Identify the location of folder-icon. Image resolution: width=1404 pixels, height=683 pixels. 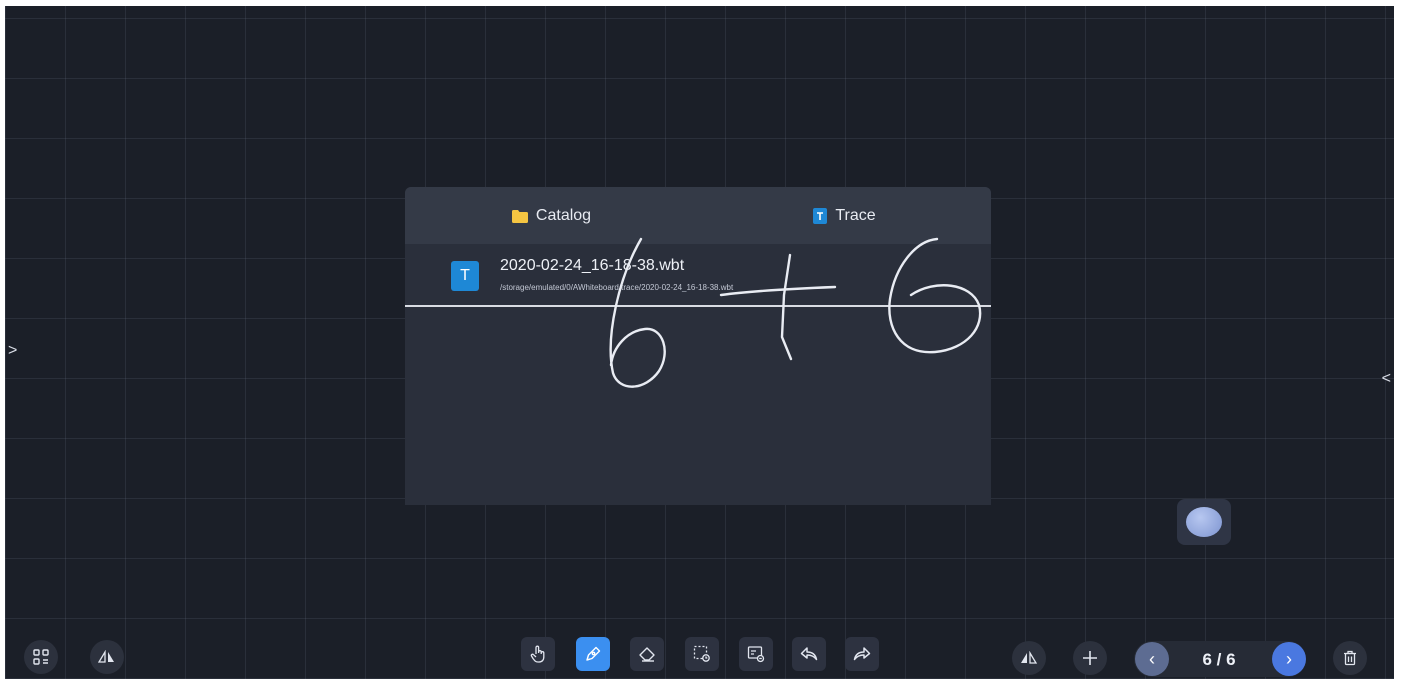
(519, 216).